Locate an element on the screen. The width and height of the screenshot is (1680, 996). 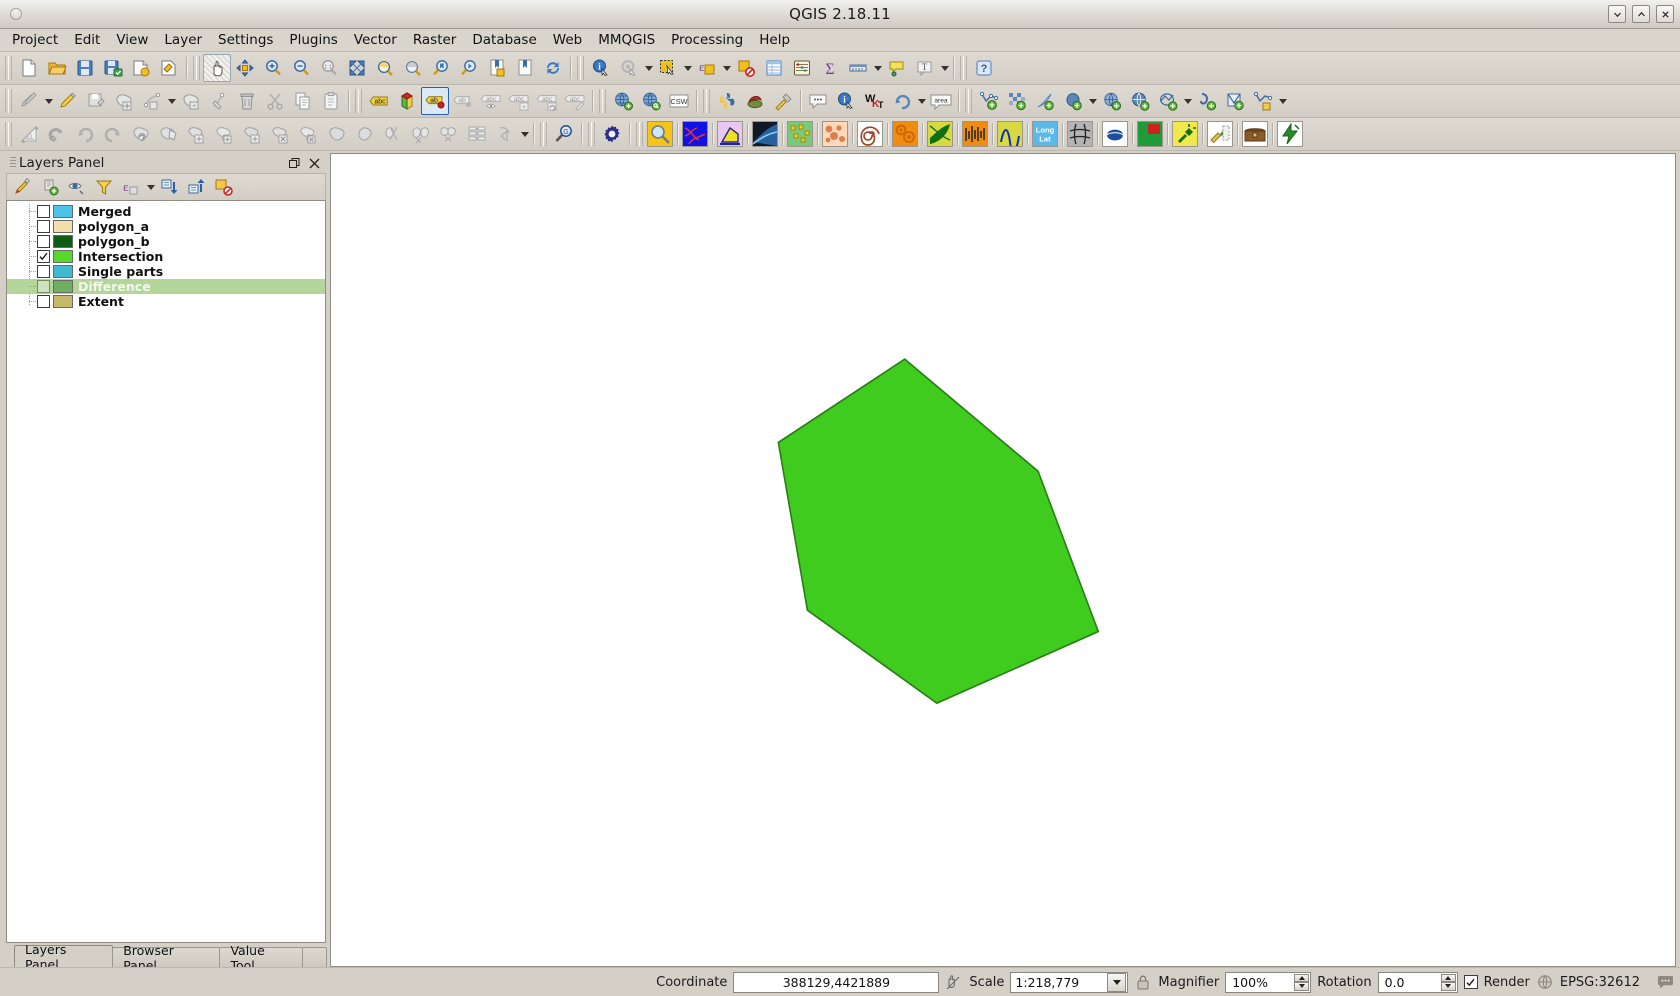
raster-terrain-icon is located at coordinates (765, 134).